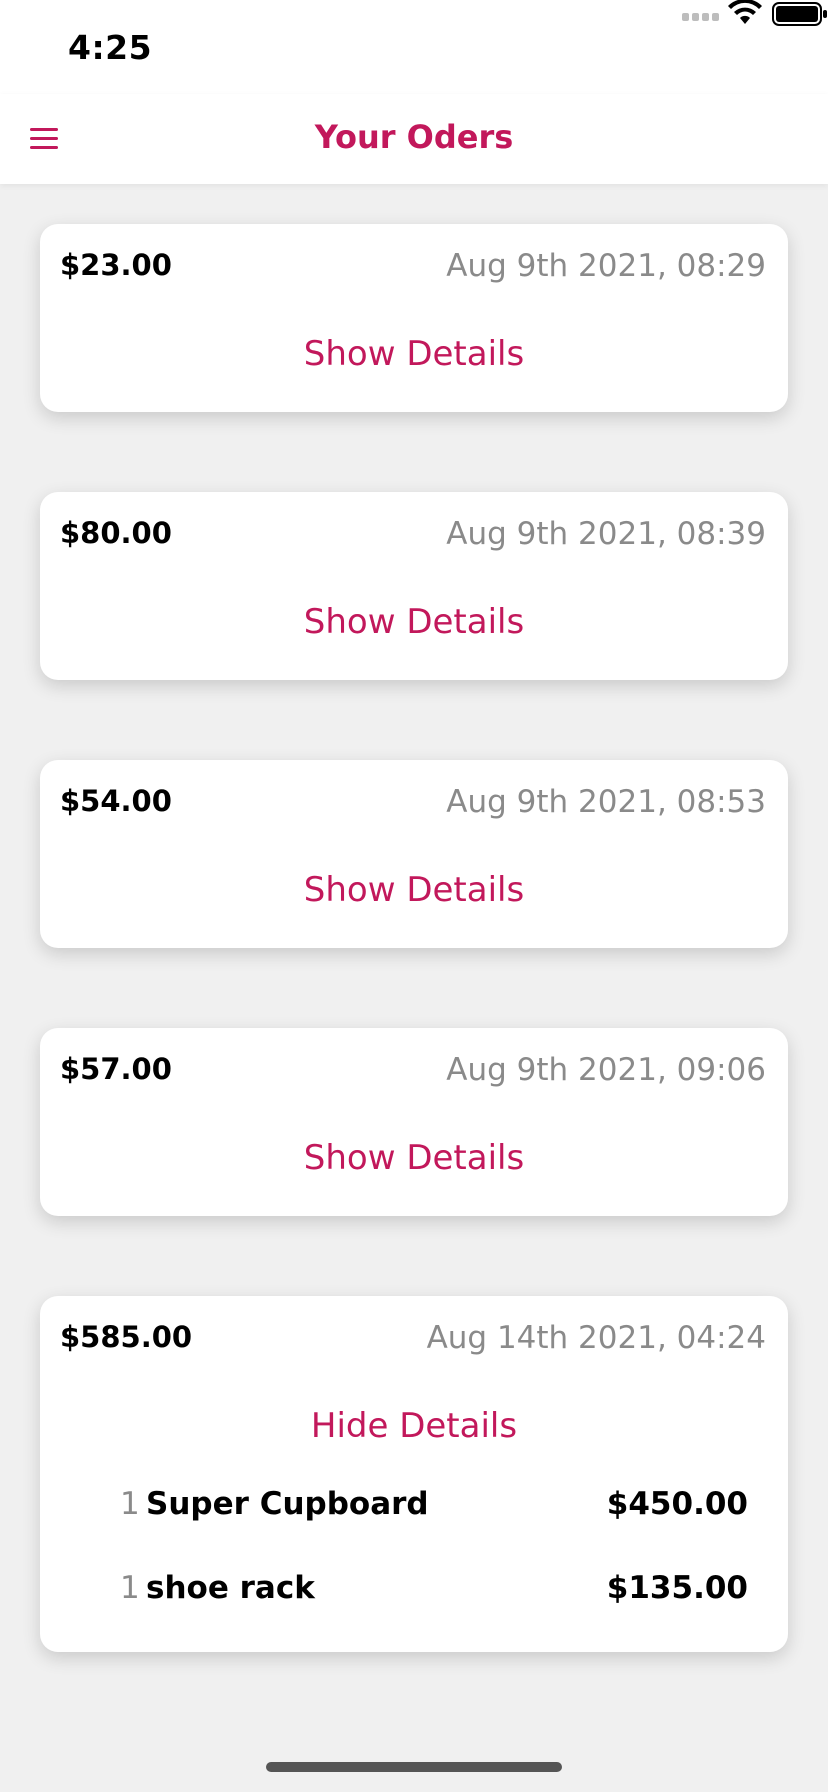 The width and height of the screenshot is (828, 1792). I want to click on order-card: $80.00 Aug 9th 2021, 08:39 Show Details, so click(414, 586).